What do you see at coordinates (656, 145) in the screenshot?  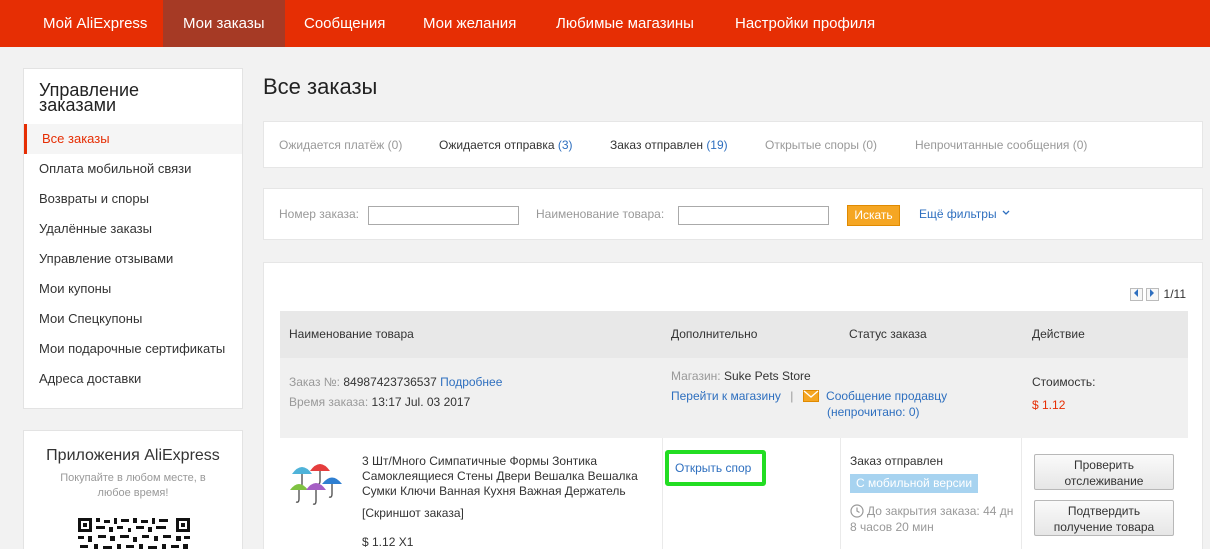 I see `tab-shipped-label: Заказ отправлен` at bounding box center [656, 145].